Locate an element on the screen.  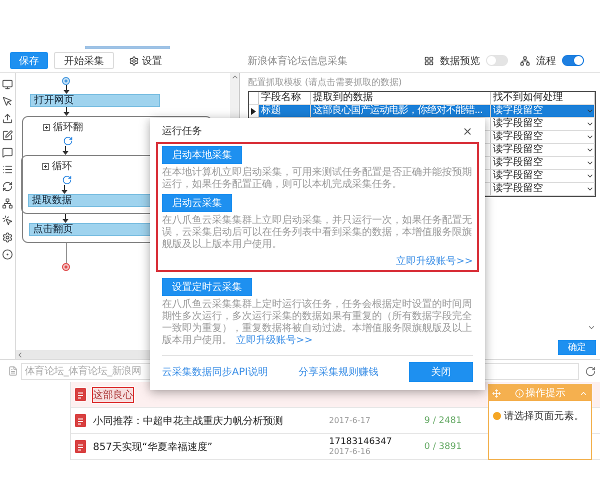
item-title: 857天实现“华夏幸福速度” is located at coordinates (153, 447).